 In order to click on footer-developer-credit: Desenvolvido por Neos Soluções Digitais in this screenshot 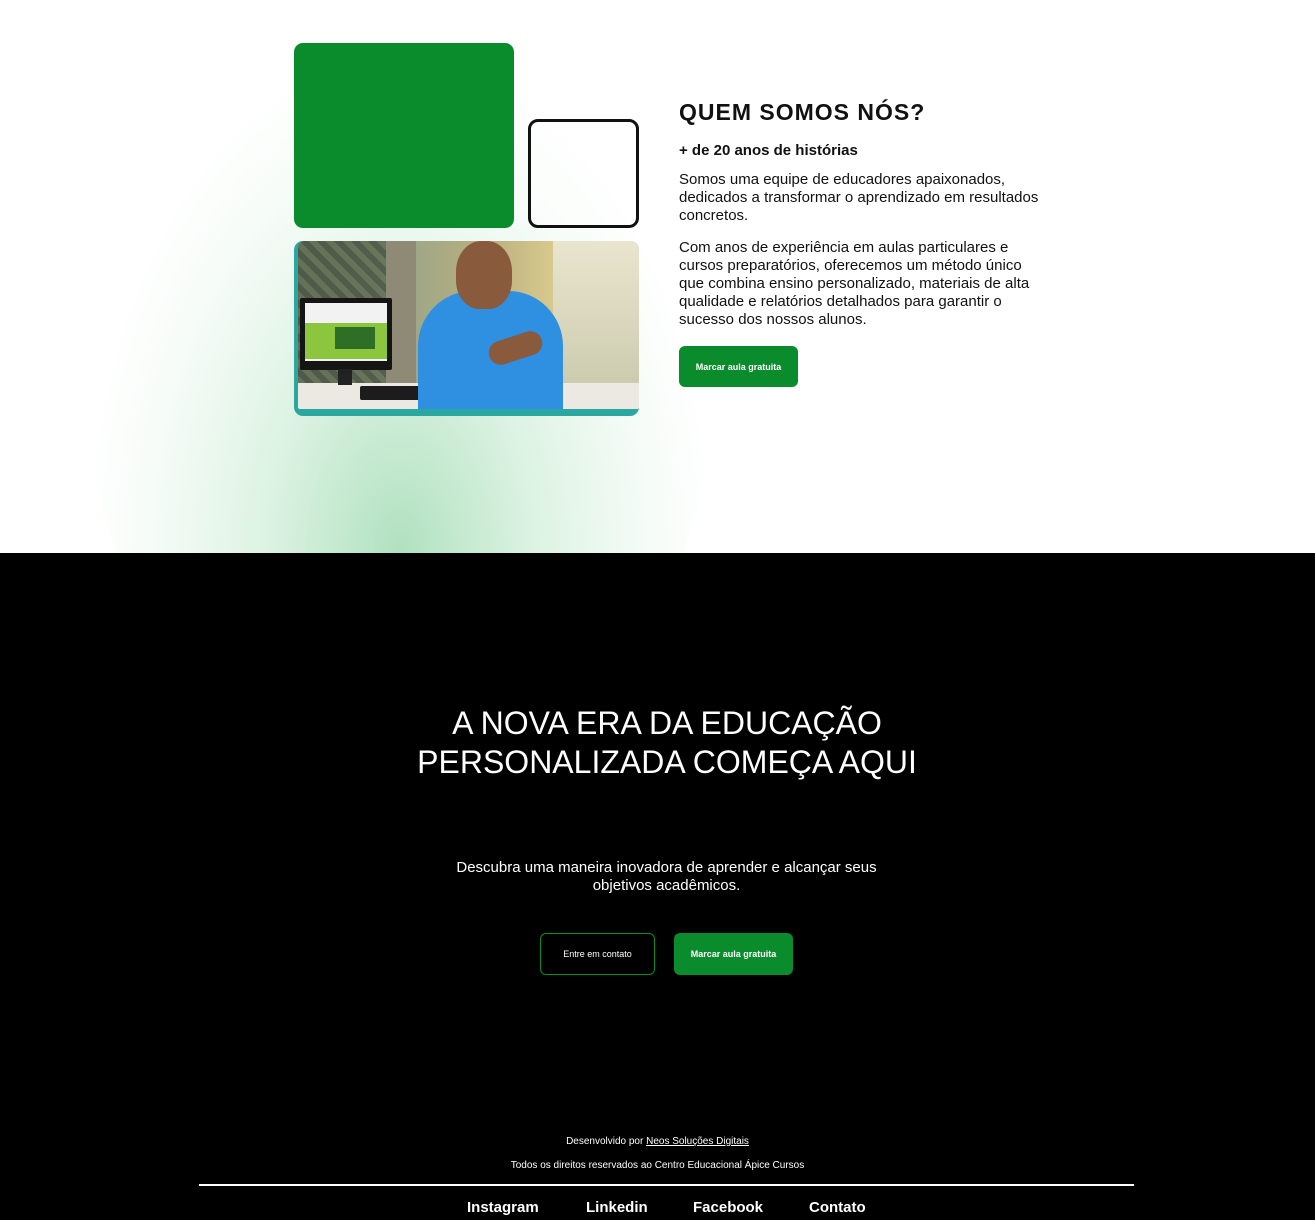, I will do `click(657, 1142)`.